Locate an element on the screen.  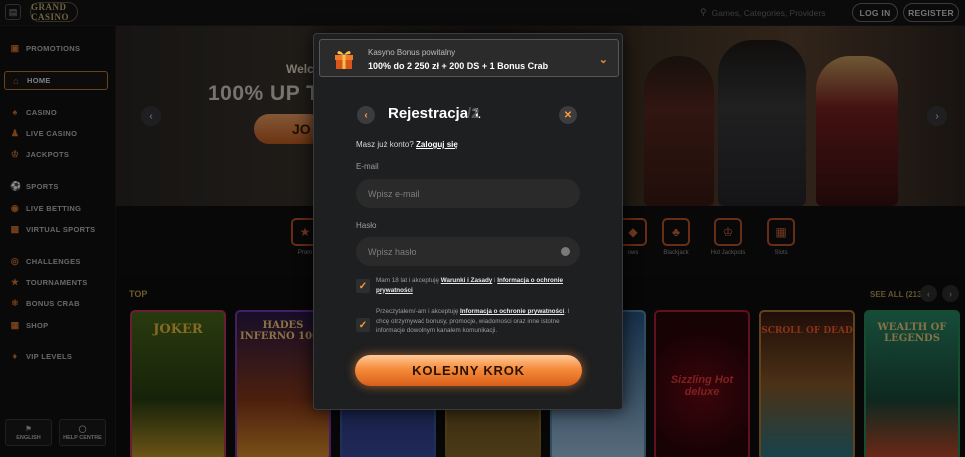
marketing-consent-checkbox: ✓ is located at coordinates (363, 325).